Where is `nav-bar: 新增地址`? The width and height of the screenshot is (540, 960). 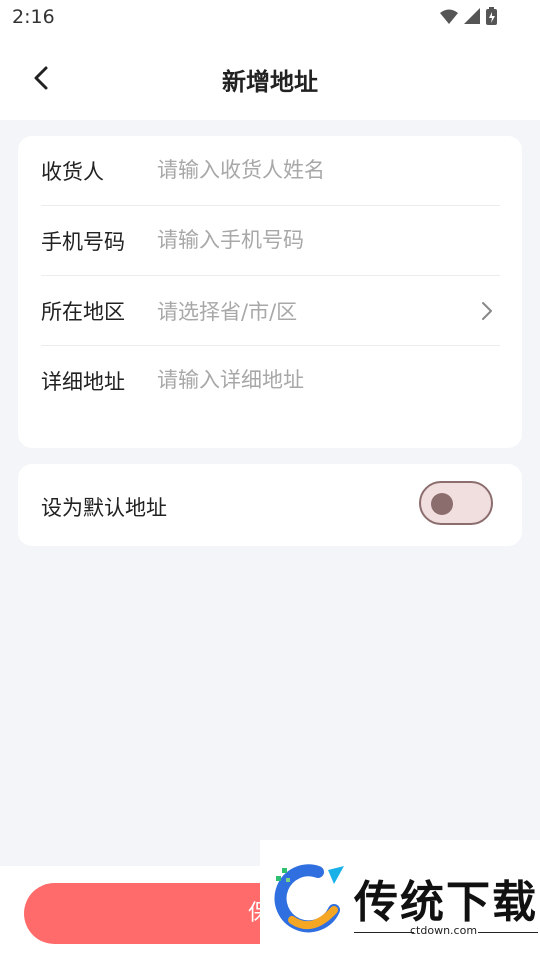
nav-bar: 新增地址 is located at coordinates (270, 78).